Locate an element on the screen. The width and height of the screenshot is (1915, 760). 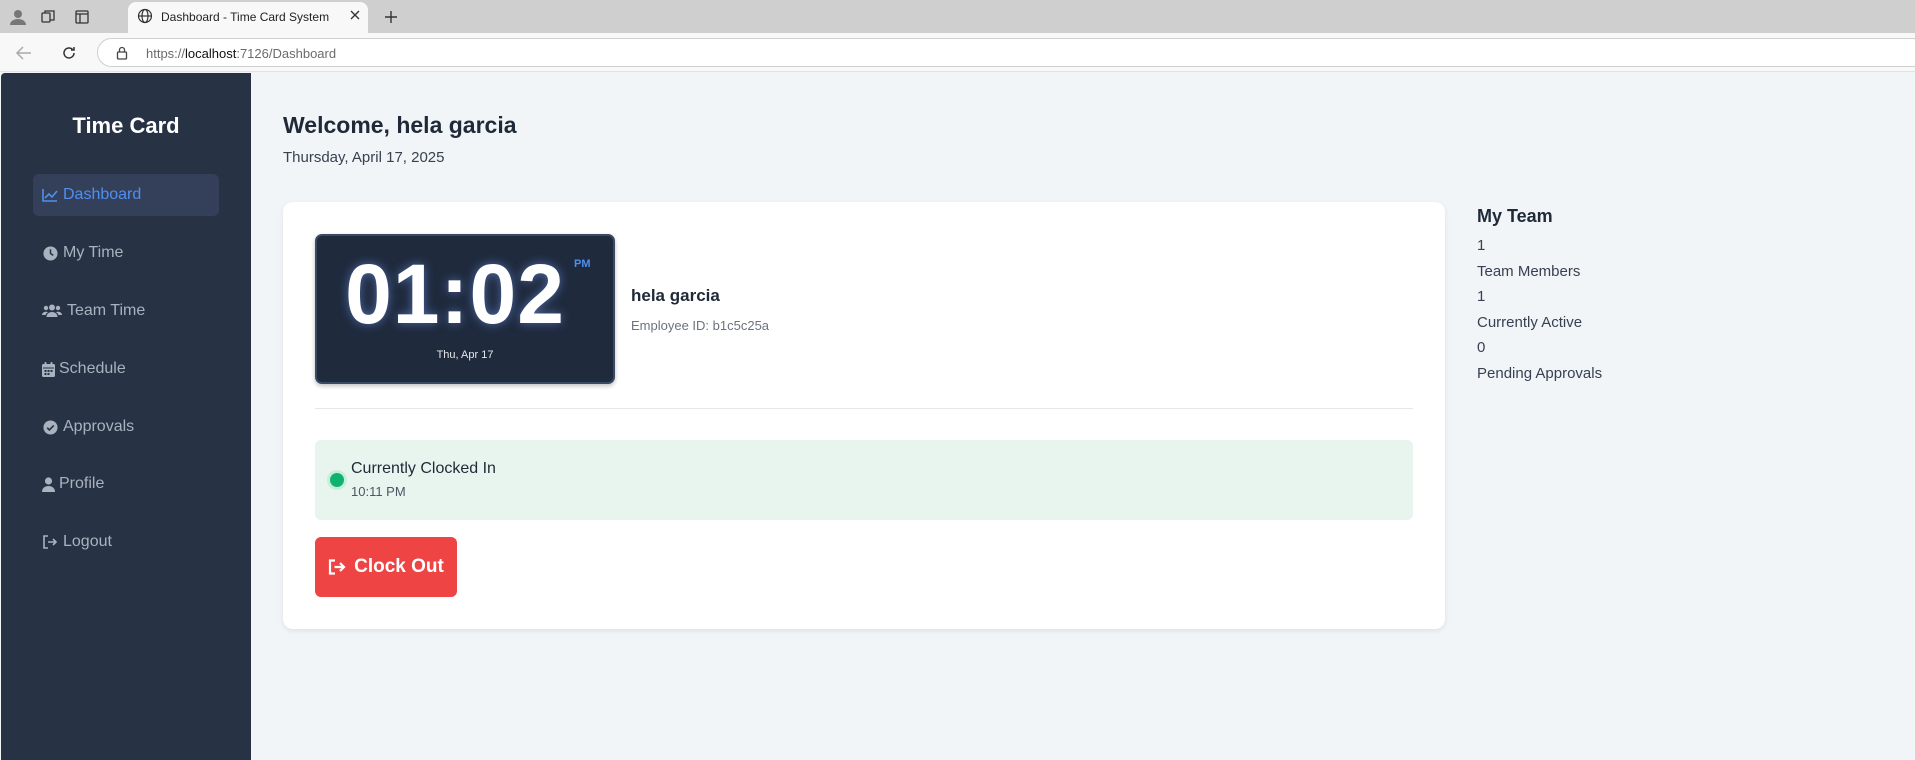
employee-name: hela garcia is located at coordinates (675, 295).